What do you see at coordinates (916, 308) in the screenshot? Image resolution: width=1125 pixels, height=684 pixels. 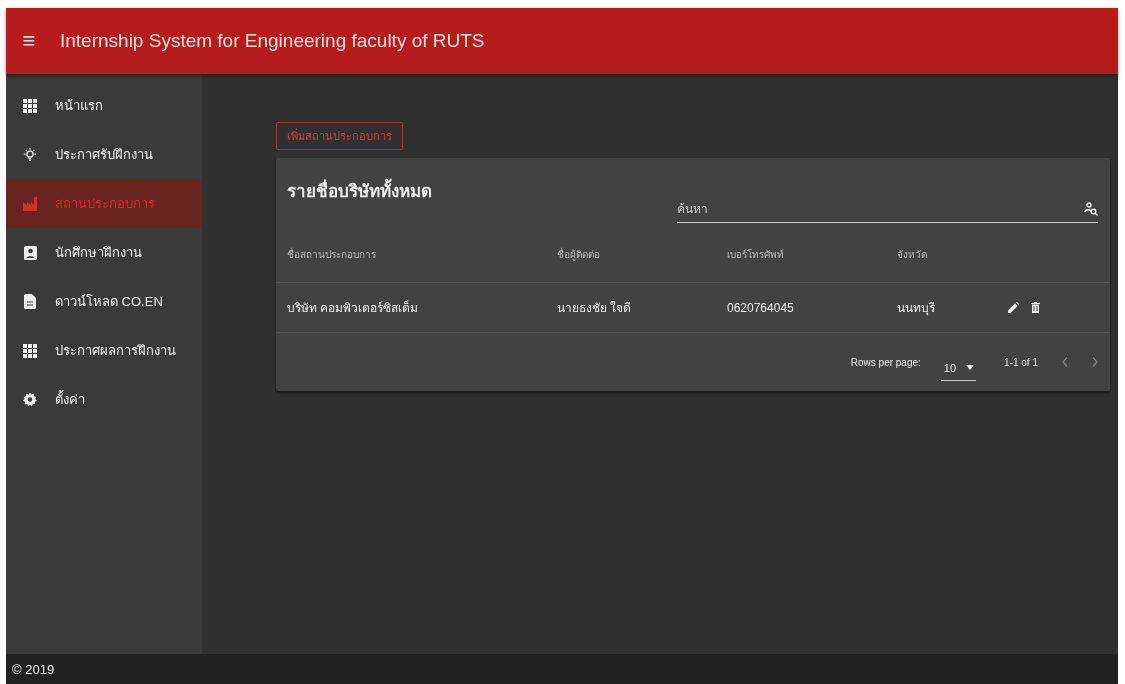 I see `table-cell-text: นนทบุรี` at bounding box center [916, 308].